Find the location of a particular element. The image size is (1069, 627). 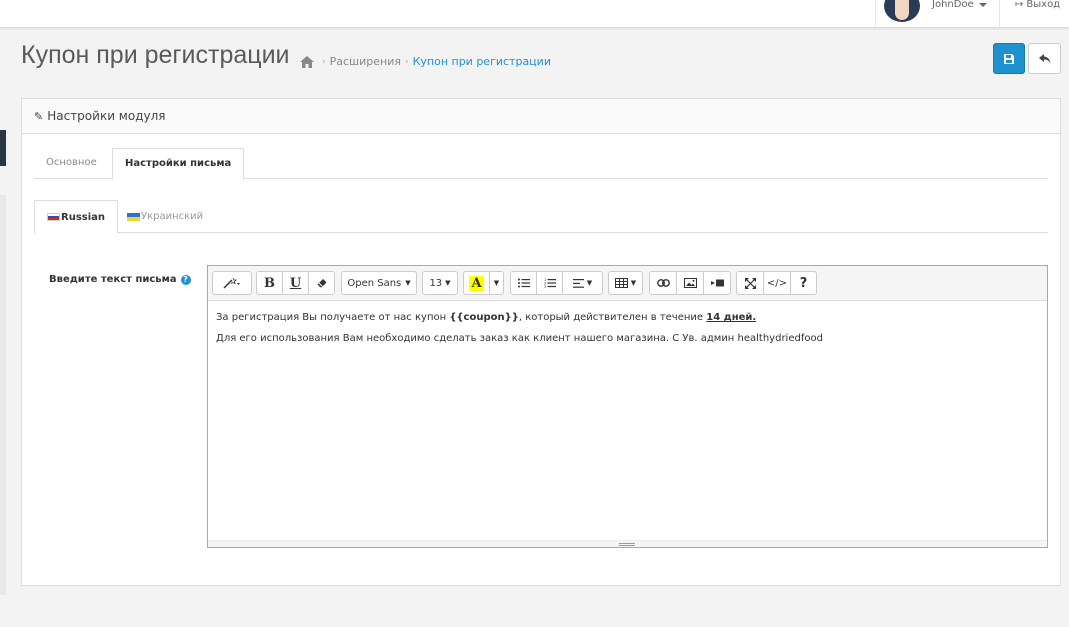

fullscreen-icon is located at coordinates (750, 283).